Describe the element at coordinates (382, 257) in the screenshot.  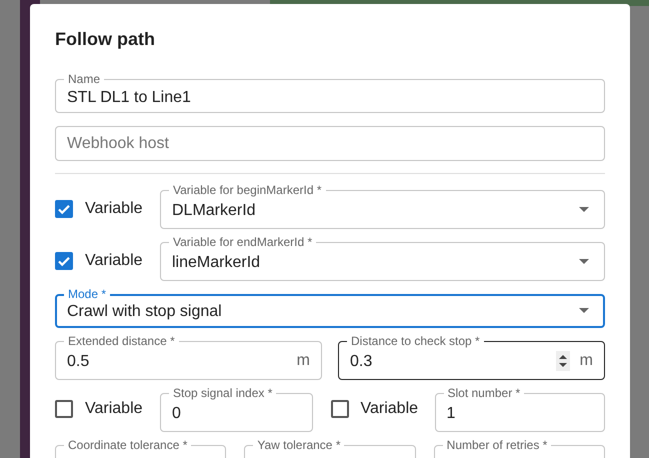
I see `variable-select: Variable for endMarkerId * lineMarkerId` at that location.